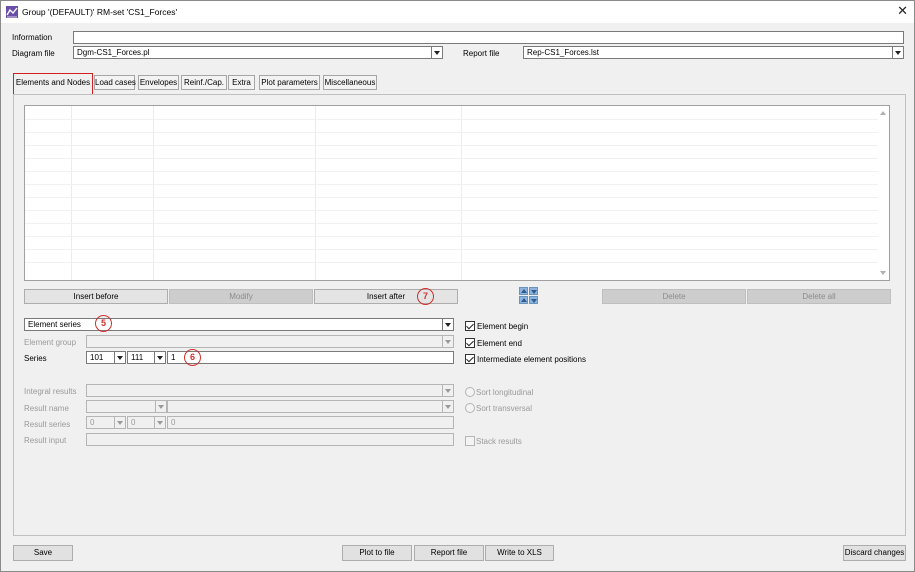 This screenshot has height=572, width=915. What do you see at coordinates (264, 390) in the screenshot?
I see `integral-results-select` at bounding box center [264, 390].